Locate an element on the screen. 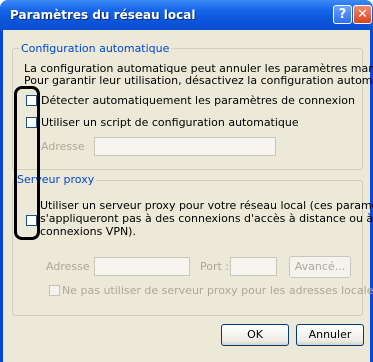 The image size is (373, 362). title-bar: Paramètres du réseau local ? ✕ is located at coordinates (186, 15).